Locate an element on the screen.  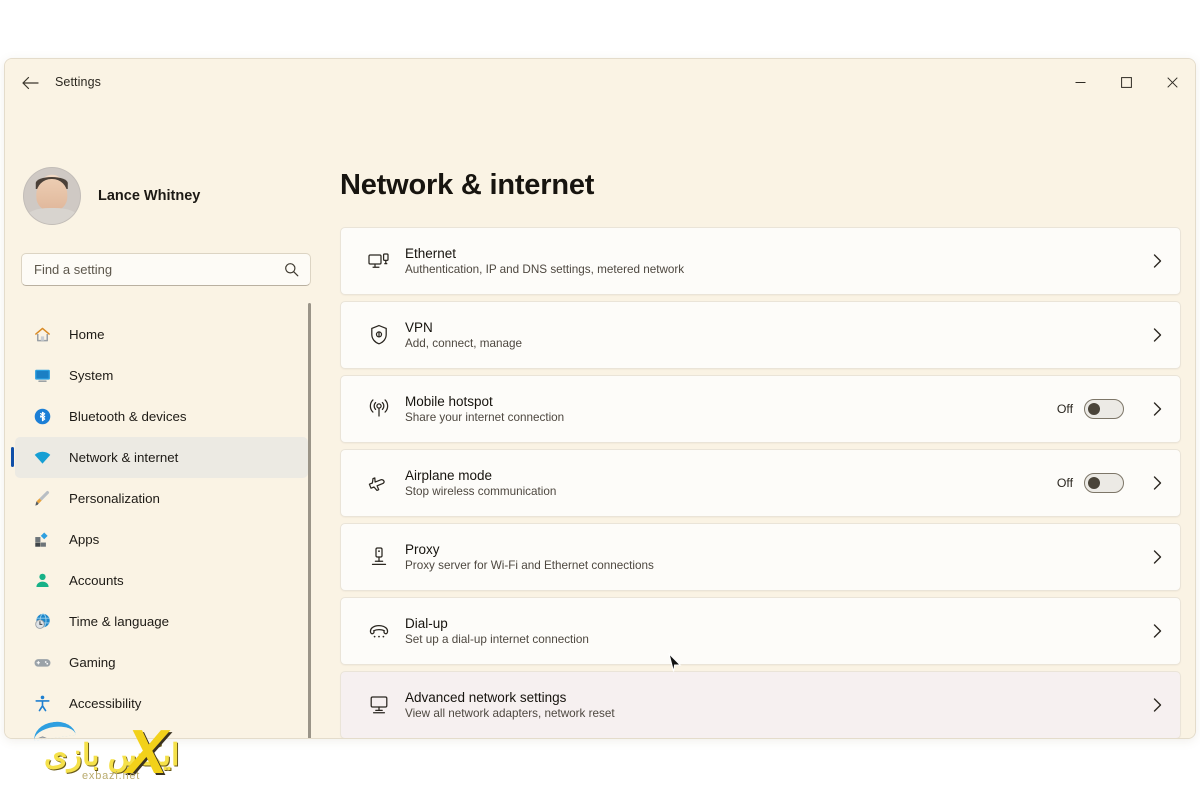
close-button is located at coordinates (1172, 82).